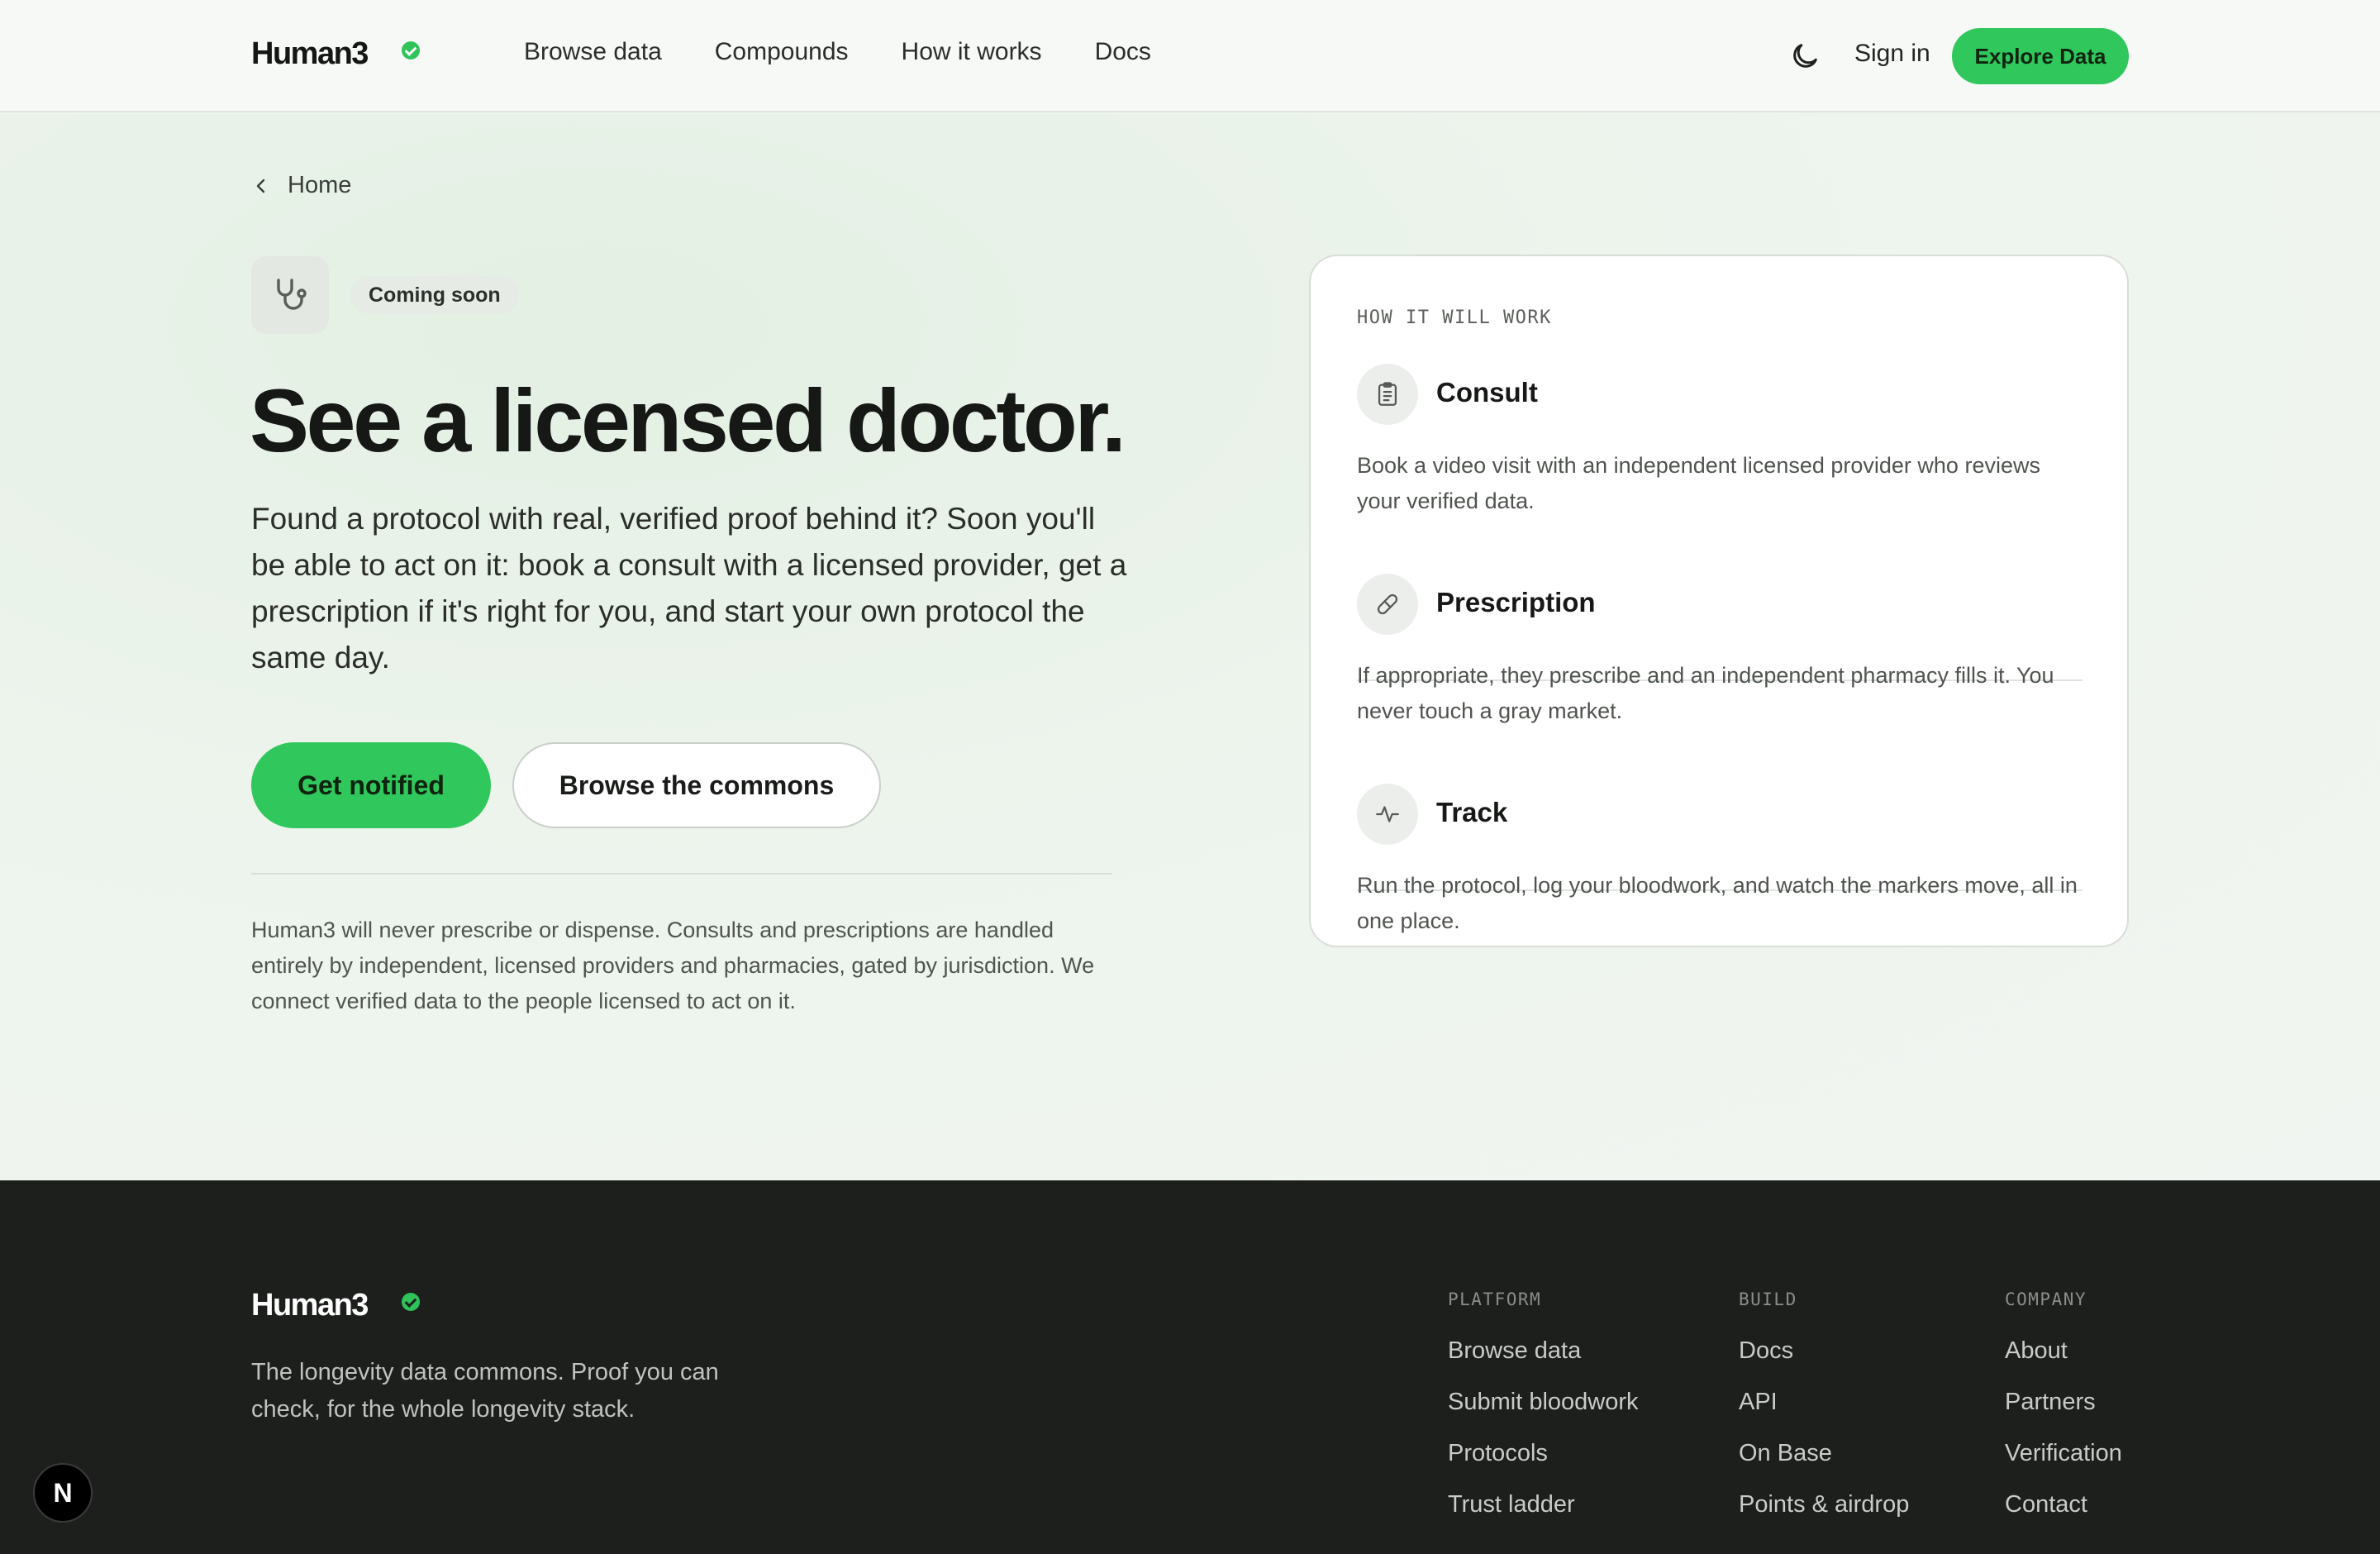  Describe the element at coordinates (2046, 1299) in the screenshot. I see `footer-column-title: COMPANY` at that location.